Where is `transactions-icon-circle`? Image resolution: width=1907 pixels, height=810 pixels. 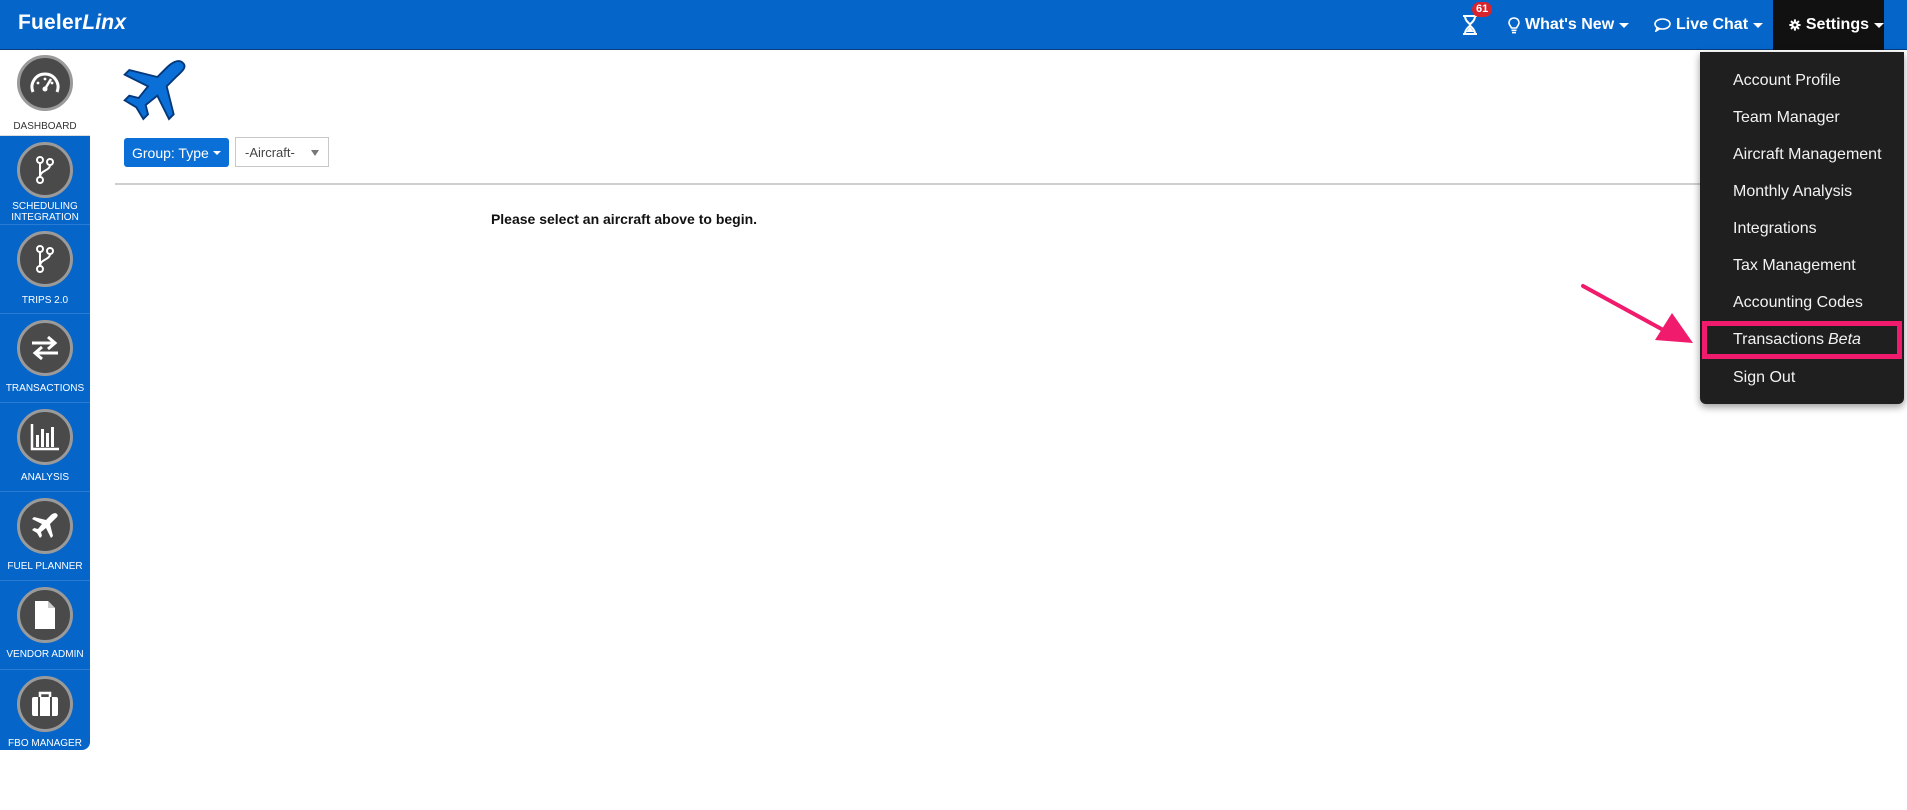 transactions-icon-circle is located at coordinates (45, 348).